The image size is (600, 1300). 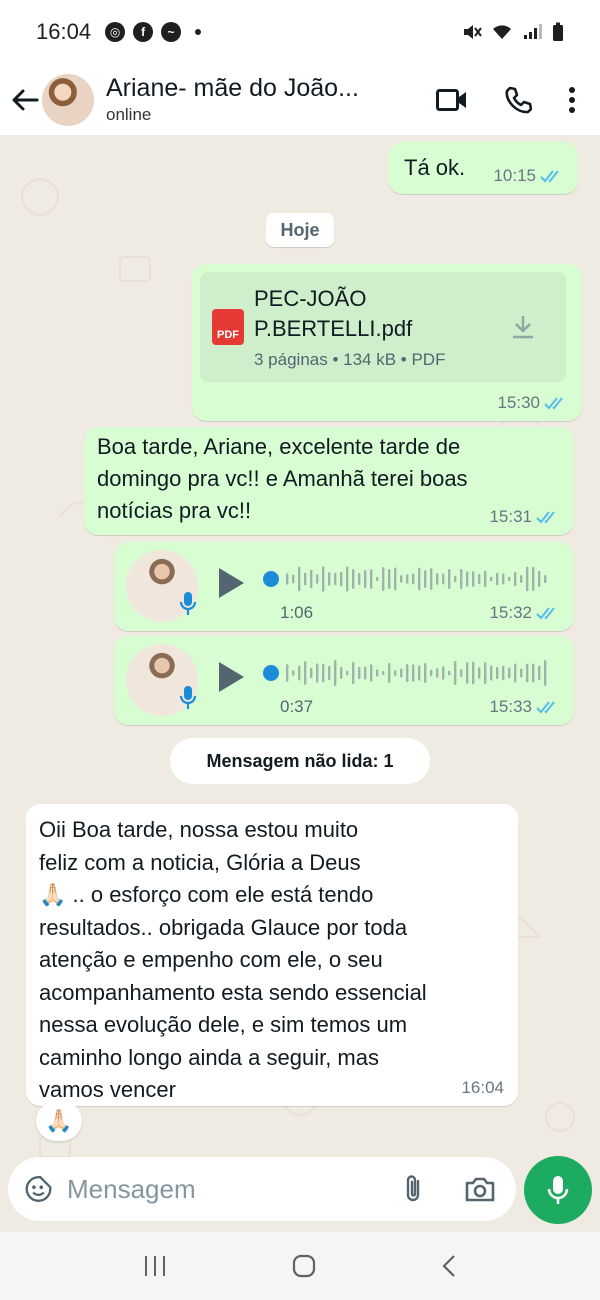 What do you see at coordinates (171, 32) in the screenshot?
I see `messenger-icon: ~` at bounding box center [171, 32].